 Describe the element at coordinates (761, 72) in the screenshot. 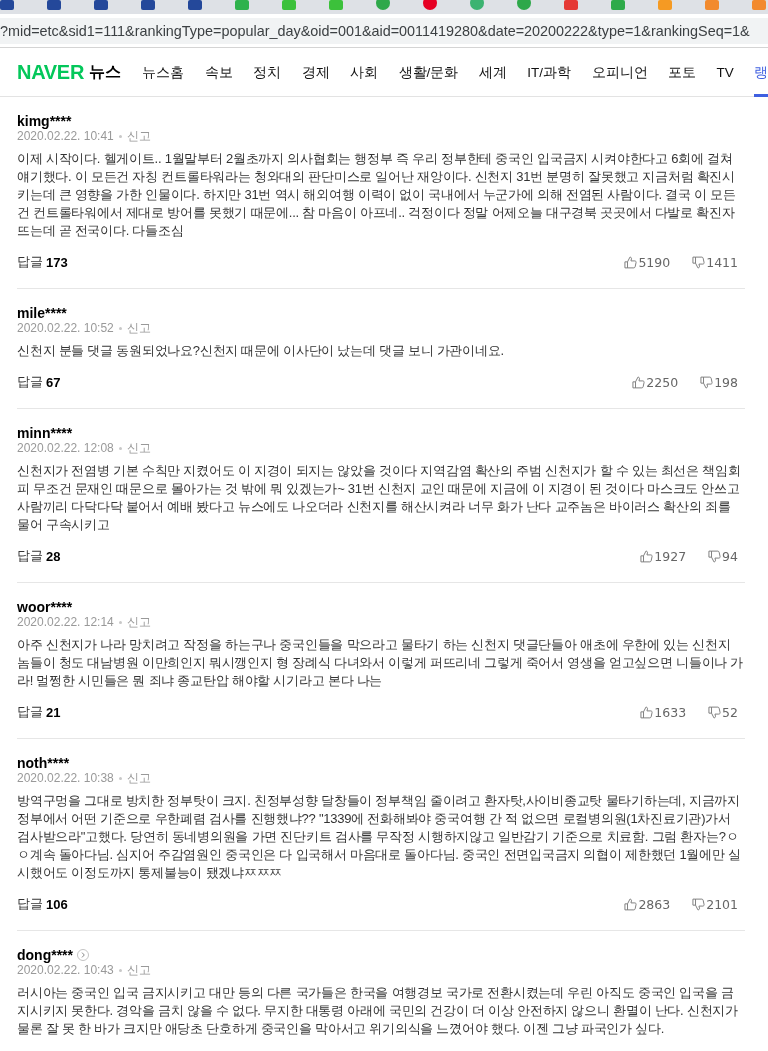

I see `nav-tab: 랭` at that location.